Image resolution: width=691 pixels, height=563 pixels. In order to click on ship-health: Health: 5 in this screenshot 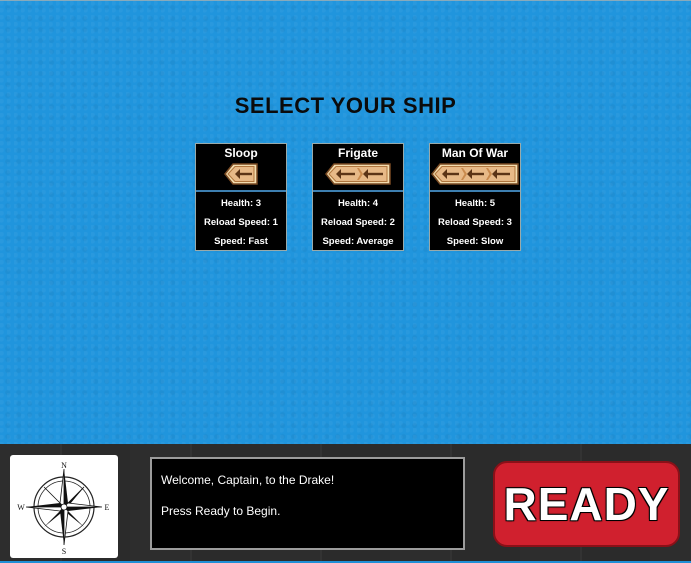, I will do `click(475, 203)`.